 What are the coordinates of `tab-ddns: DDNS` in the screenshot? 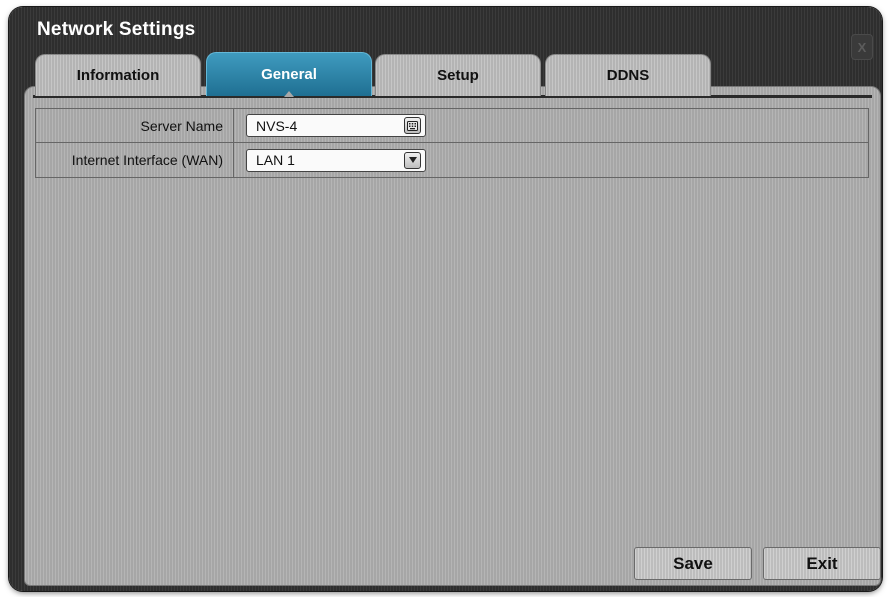 It's located at (628, 75).